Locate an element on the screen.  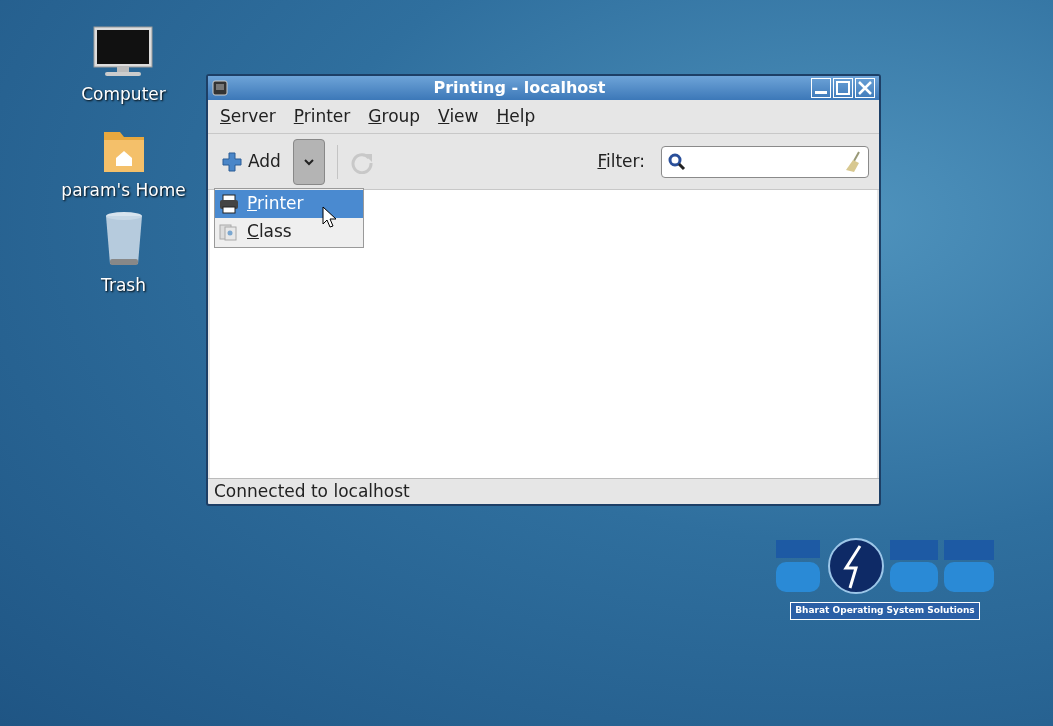
window-menu-icon is located at coordinates (220, 88).